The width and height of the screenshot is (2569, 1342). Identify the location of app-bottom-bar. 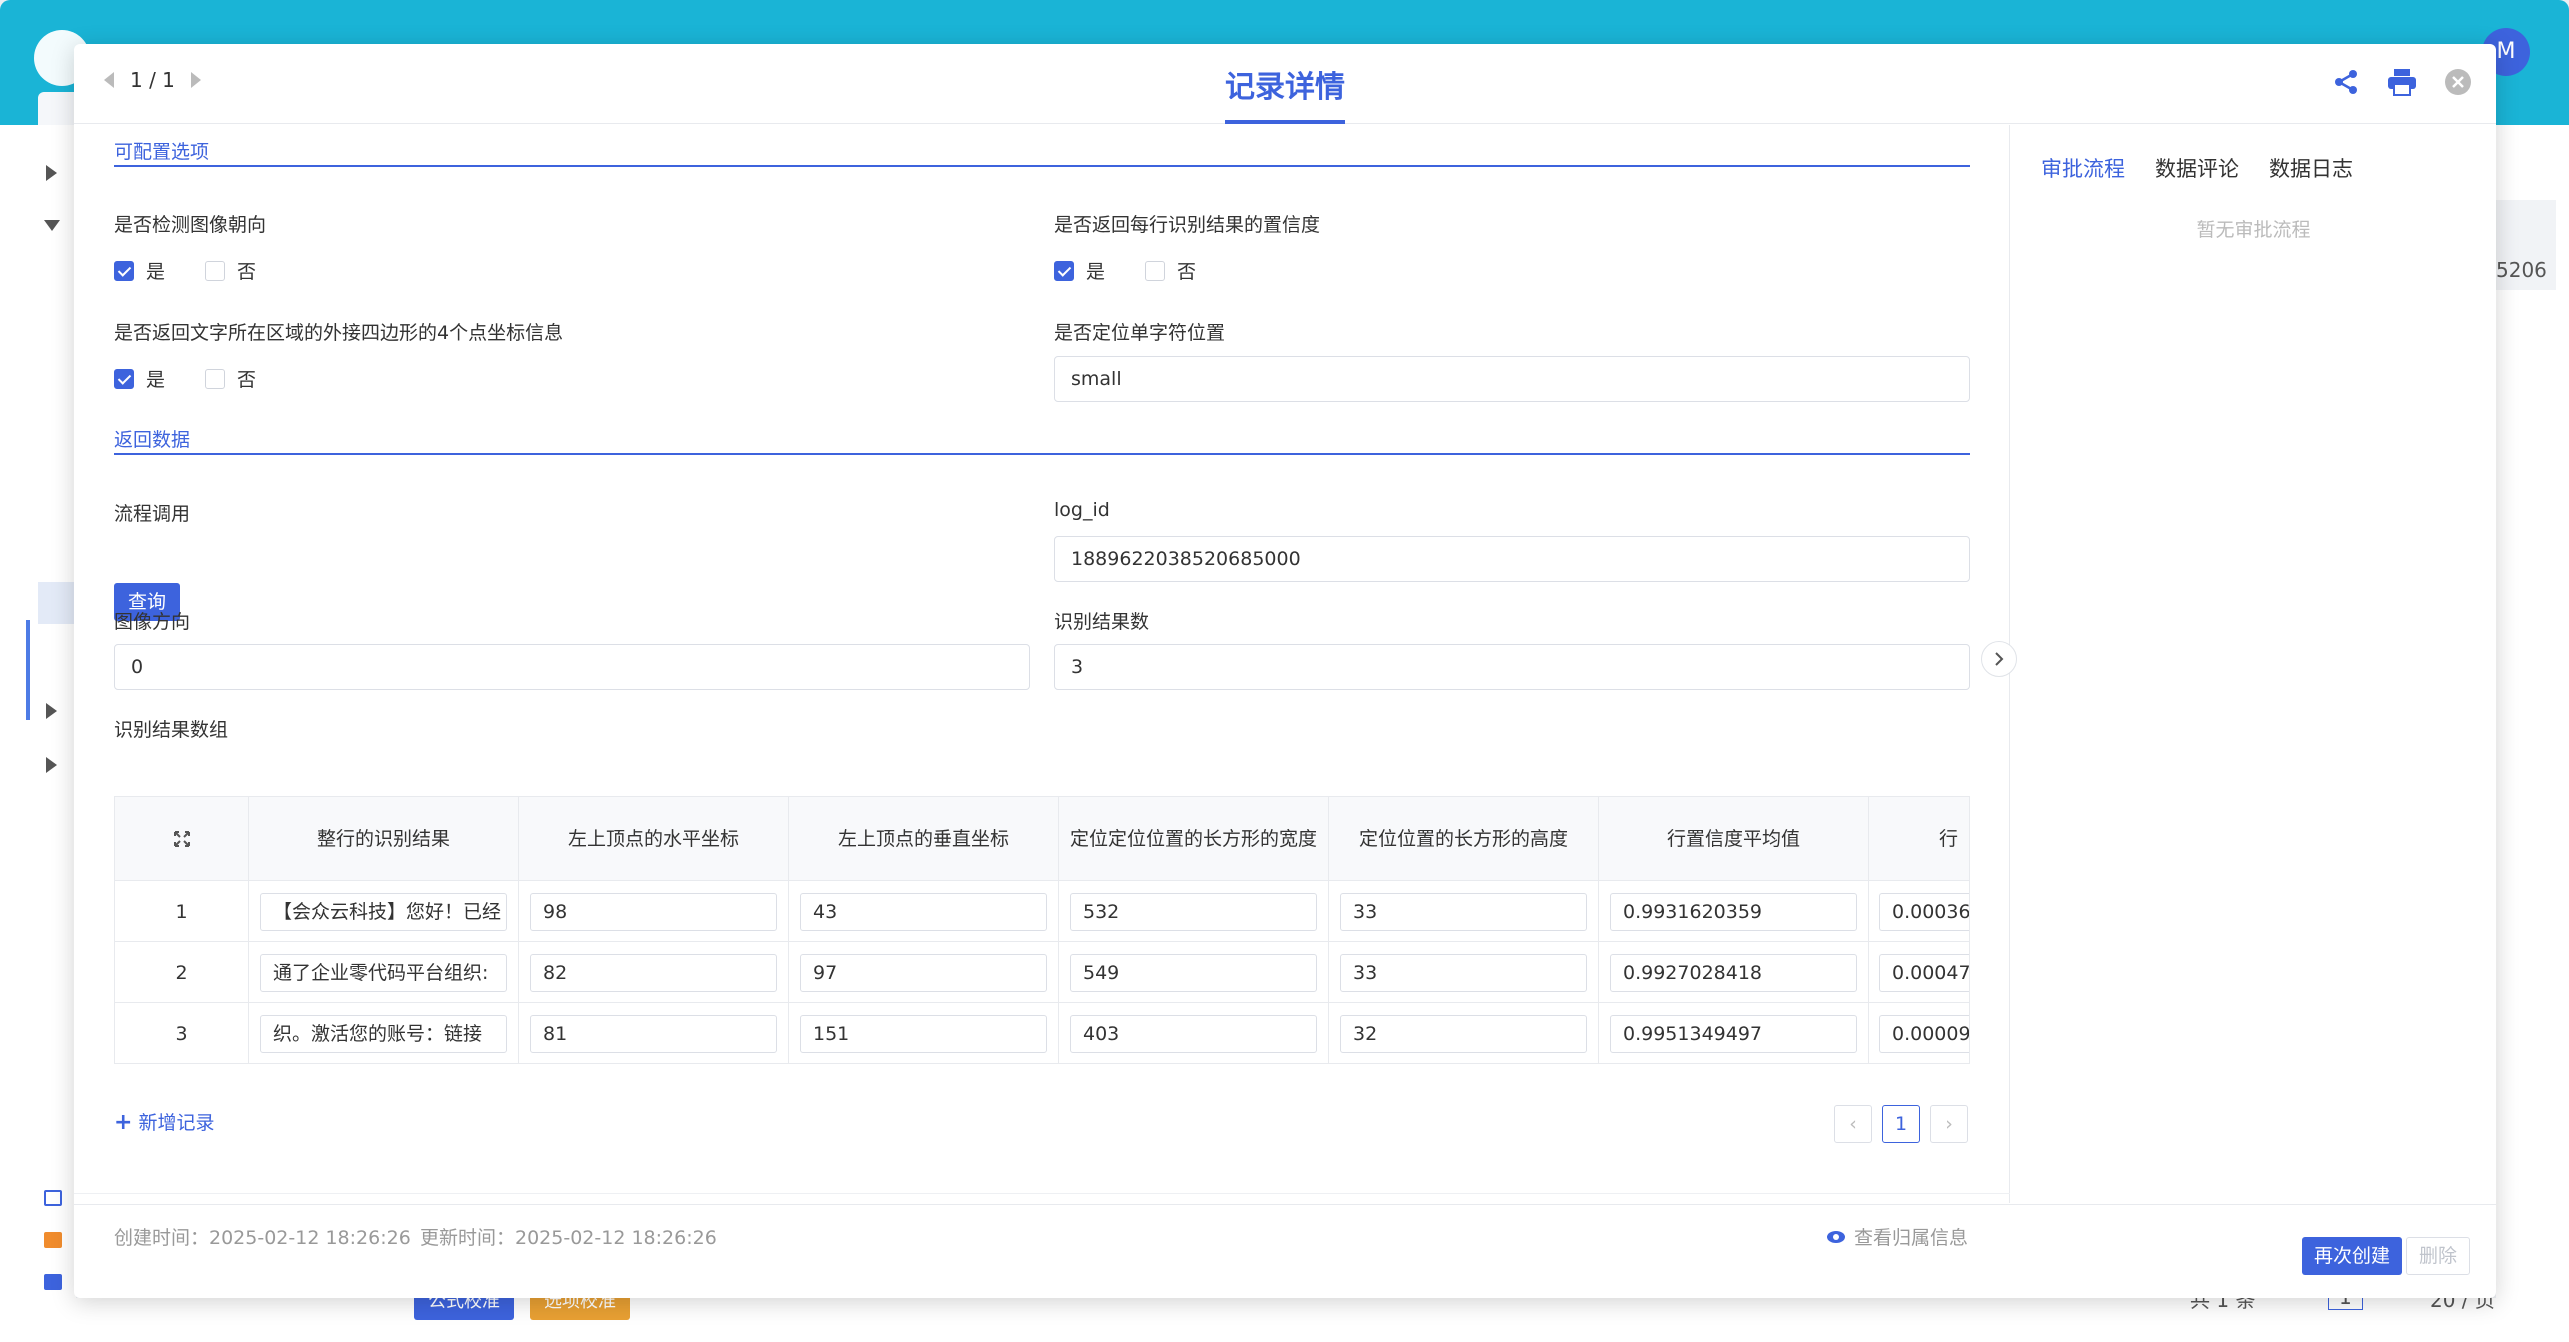
(1284, 1320).